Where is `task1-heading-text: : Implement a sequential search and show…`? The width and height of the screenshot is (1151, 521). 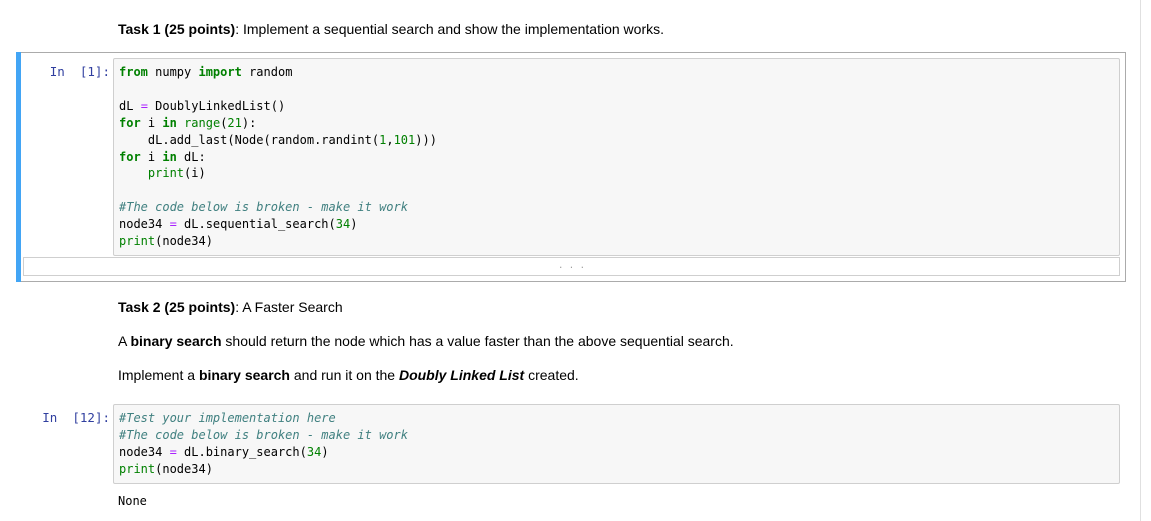 task1-heading-text: : Implement a sequential search and show… is located at coordinates (449, 29).